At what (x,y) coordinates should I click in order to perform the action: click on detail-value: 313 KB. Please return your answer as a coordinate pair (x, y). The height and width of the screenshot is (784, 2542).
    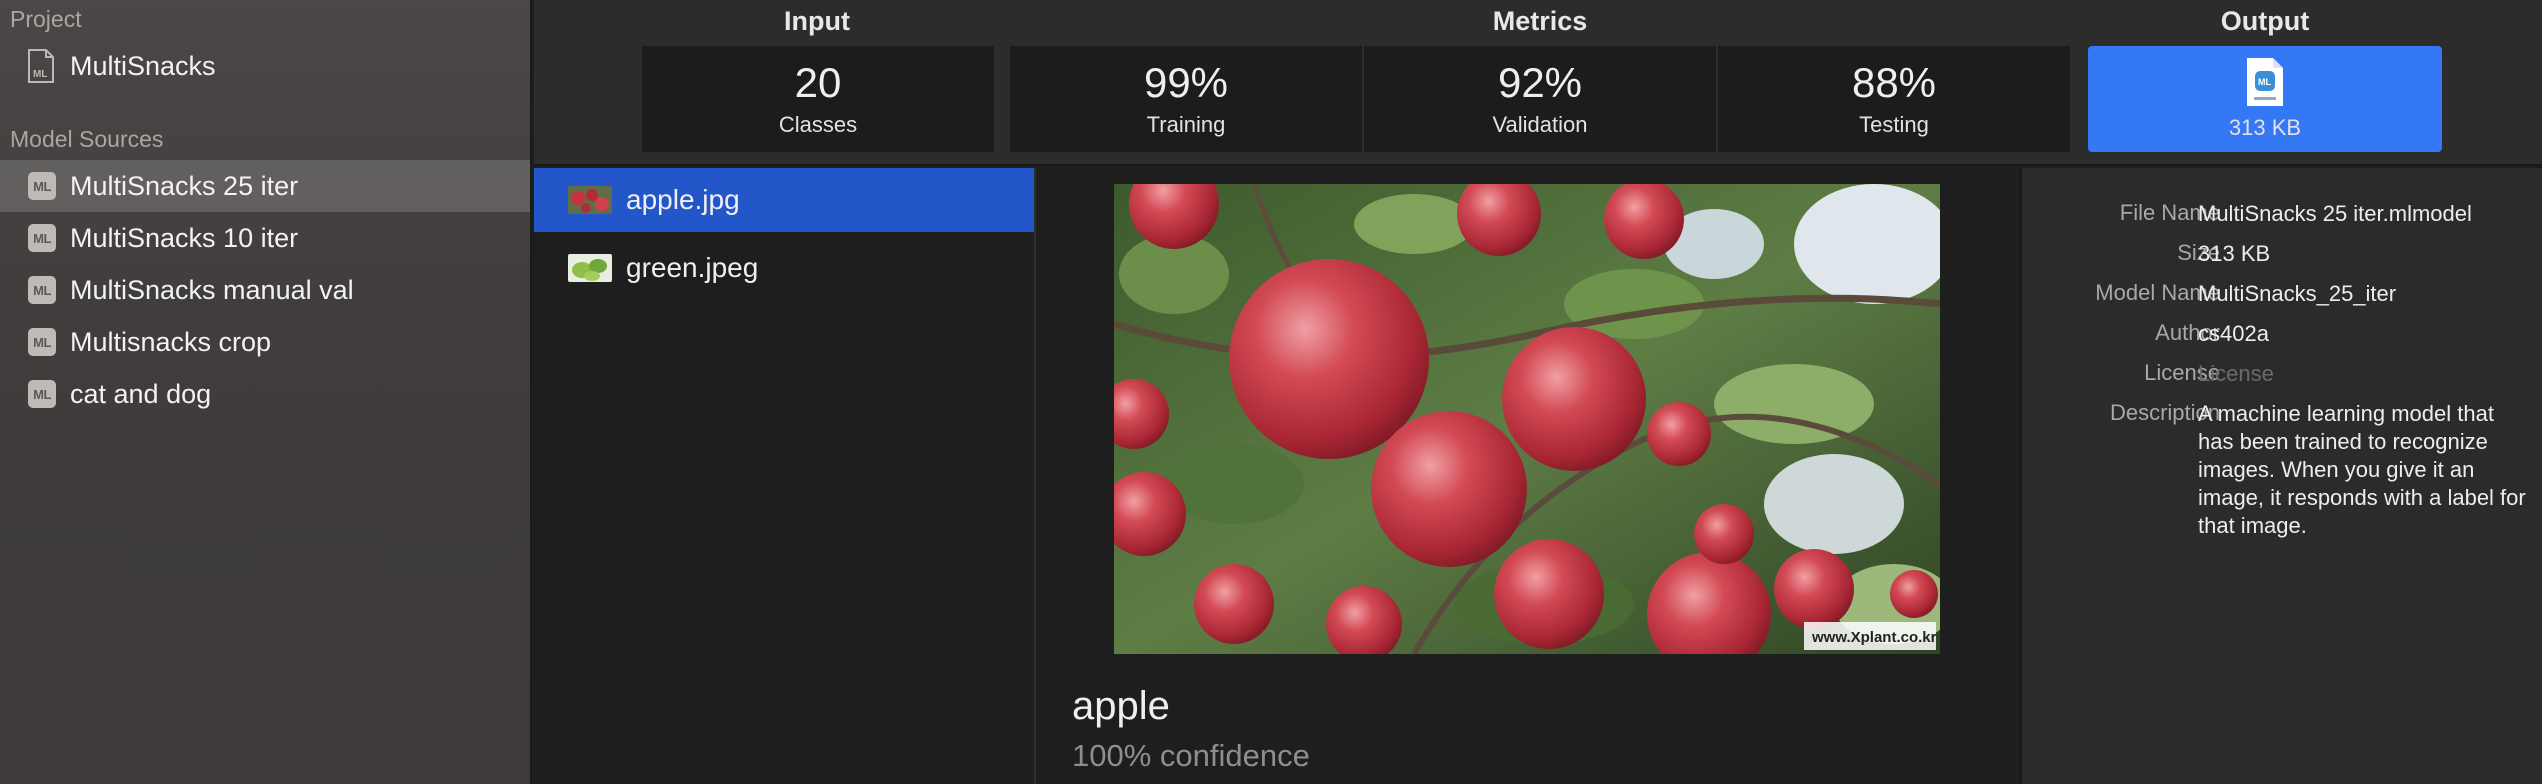
    Looking at the image, I should click on (2234, 253).